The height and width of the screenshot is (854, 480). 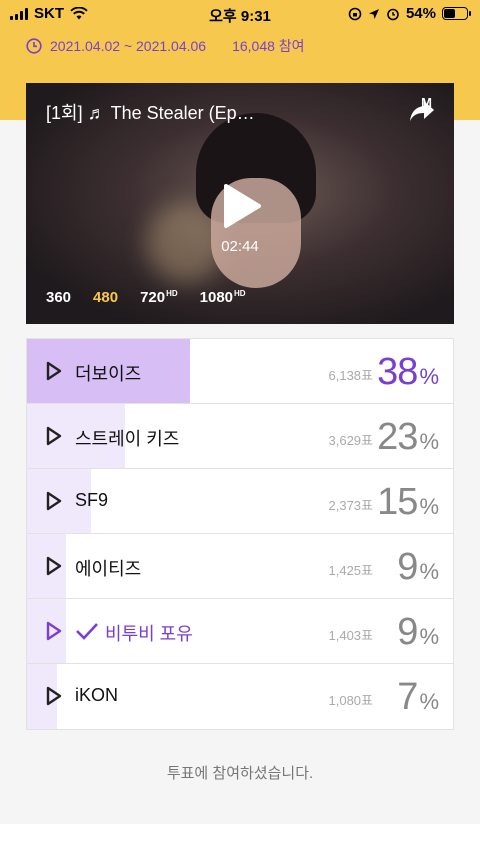 I want to click on vote-period: 2021.04.02 ~ 2021.04.06 16,048 참여, so click(x=165, y=46).